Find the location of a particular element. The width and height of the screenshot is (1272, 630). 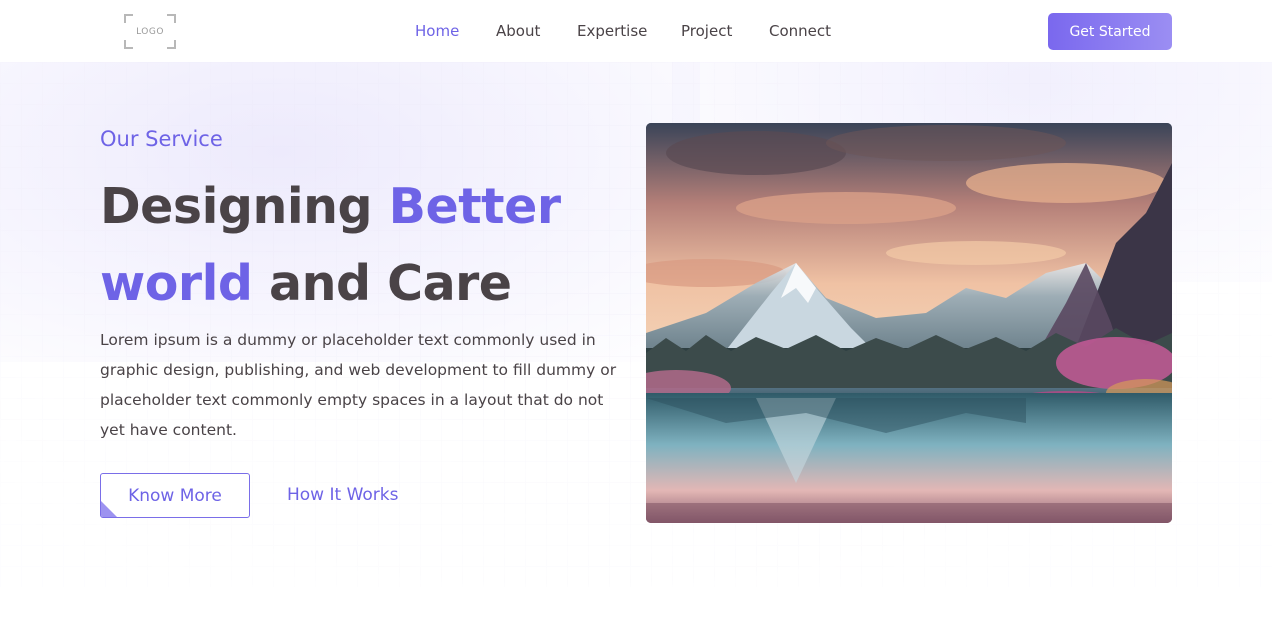

nav-item-about: About is located at coordinates (518, 31).